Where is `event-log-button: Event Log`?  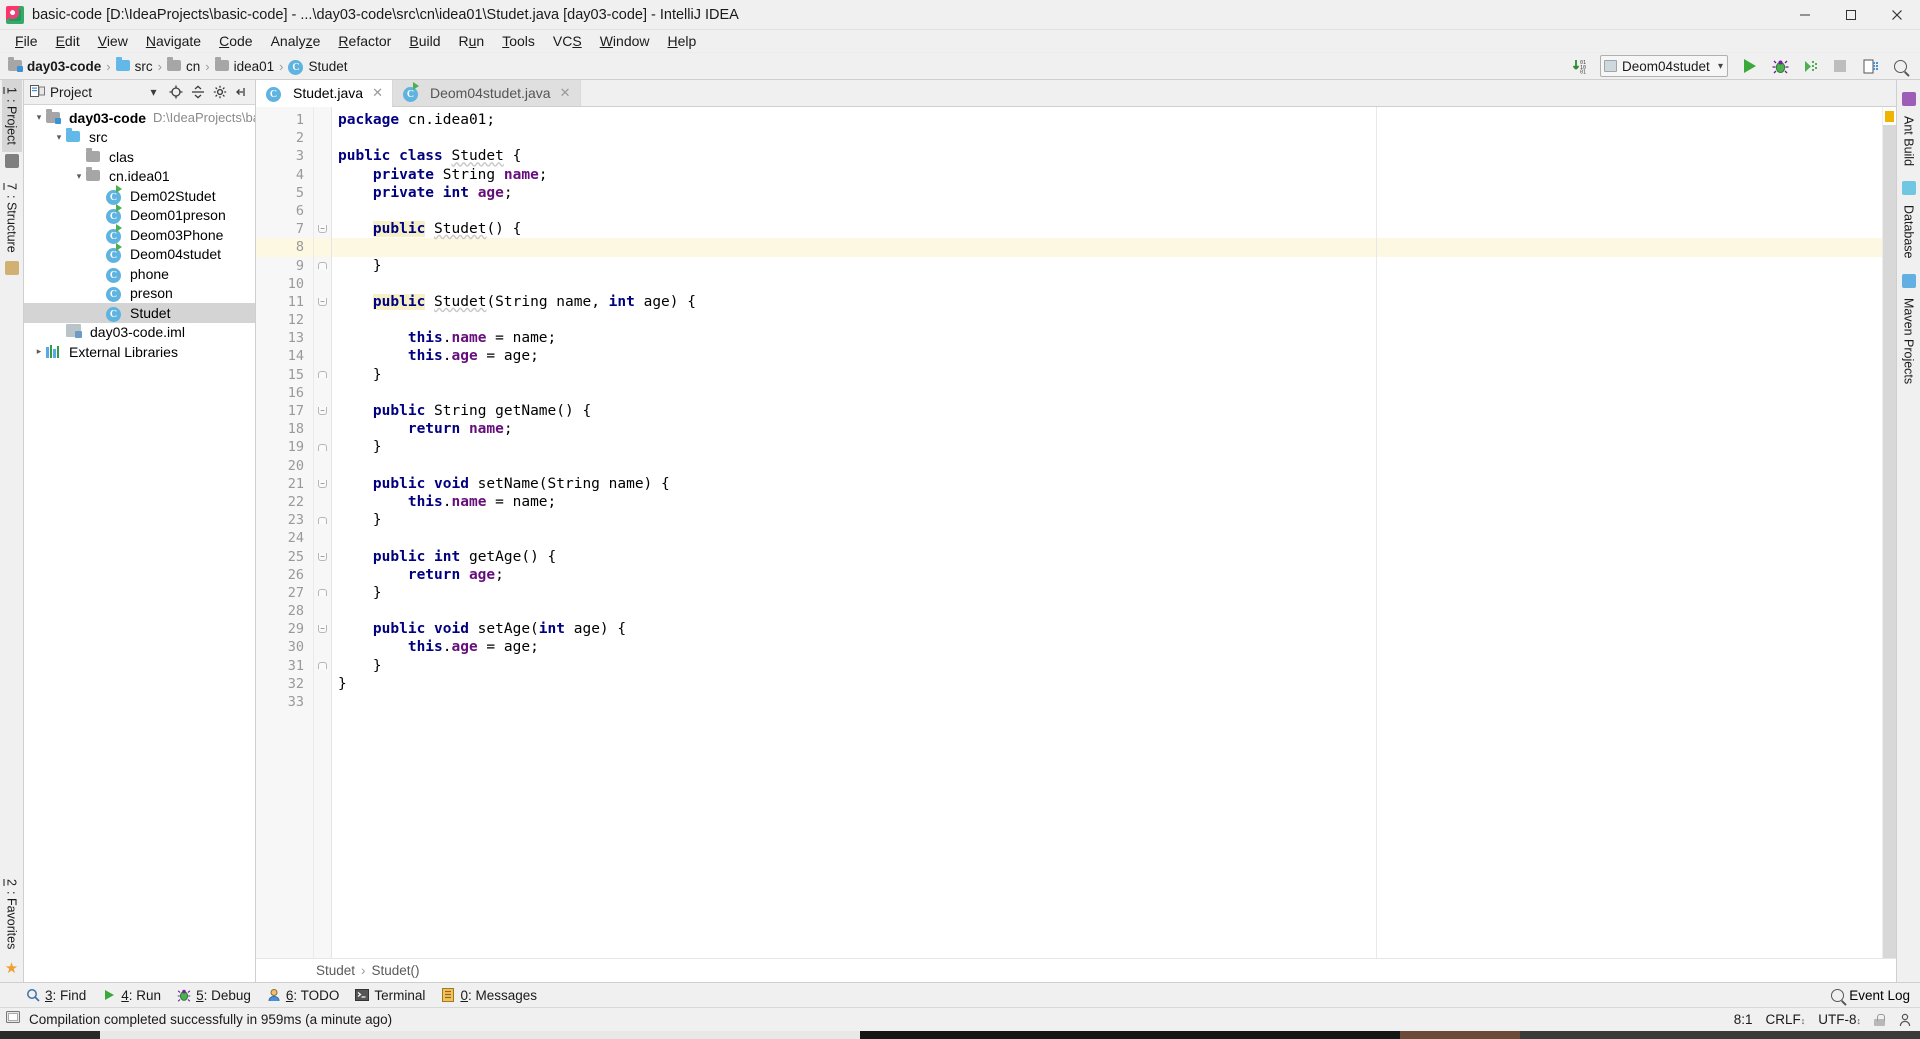 event-log-button: Event Log is located at coordinates (1875, 995).